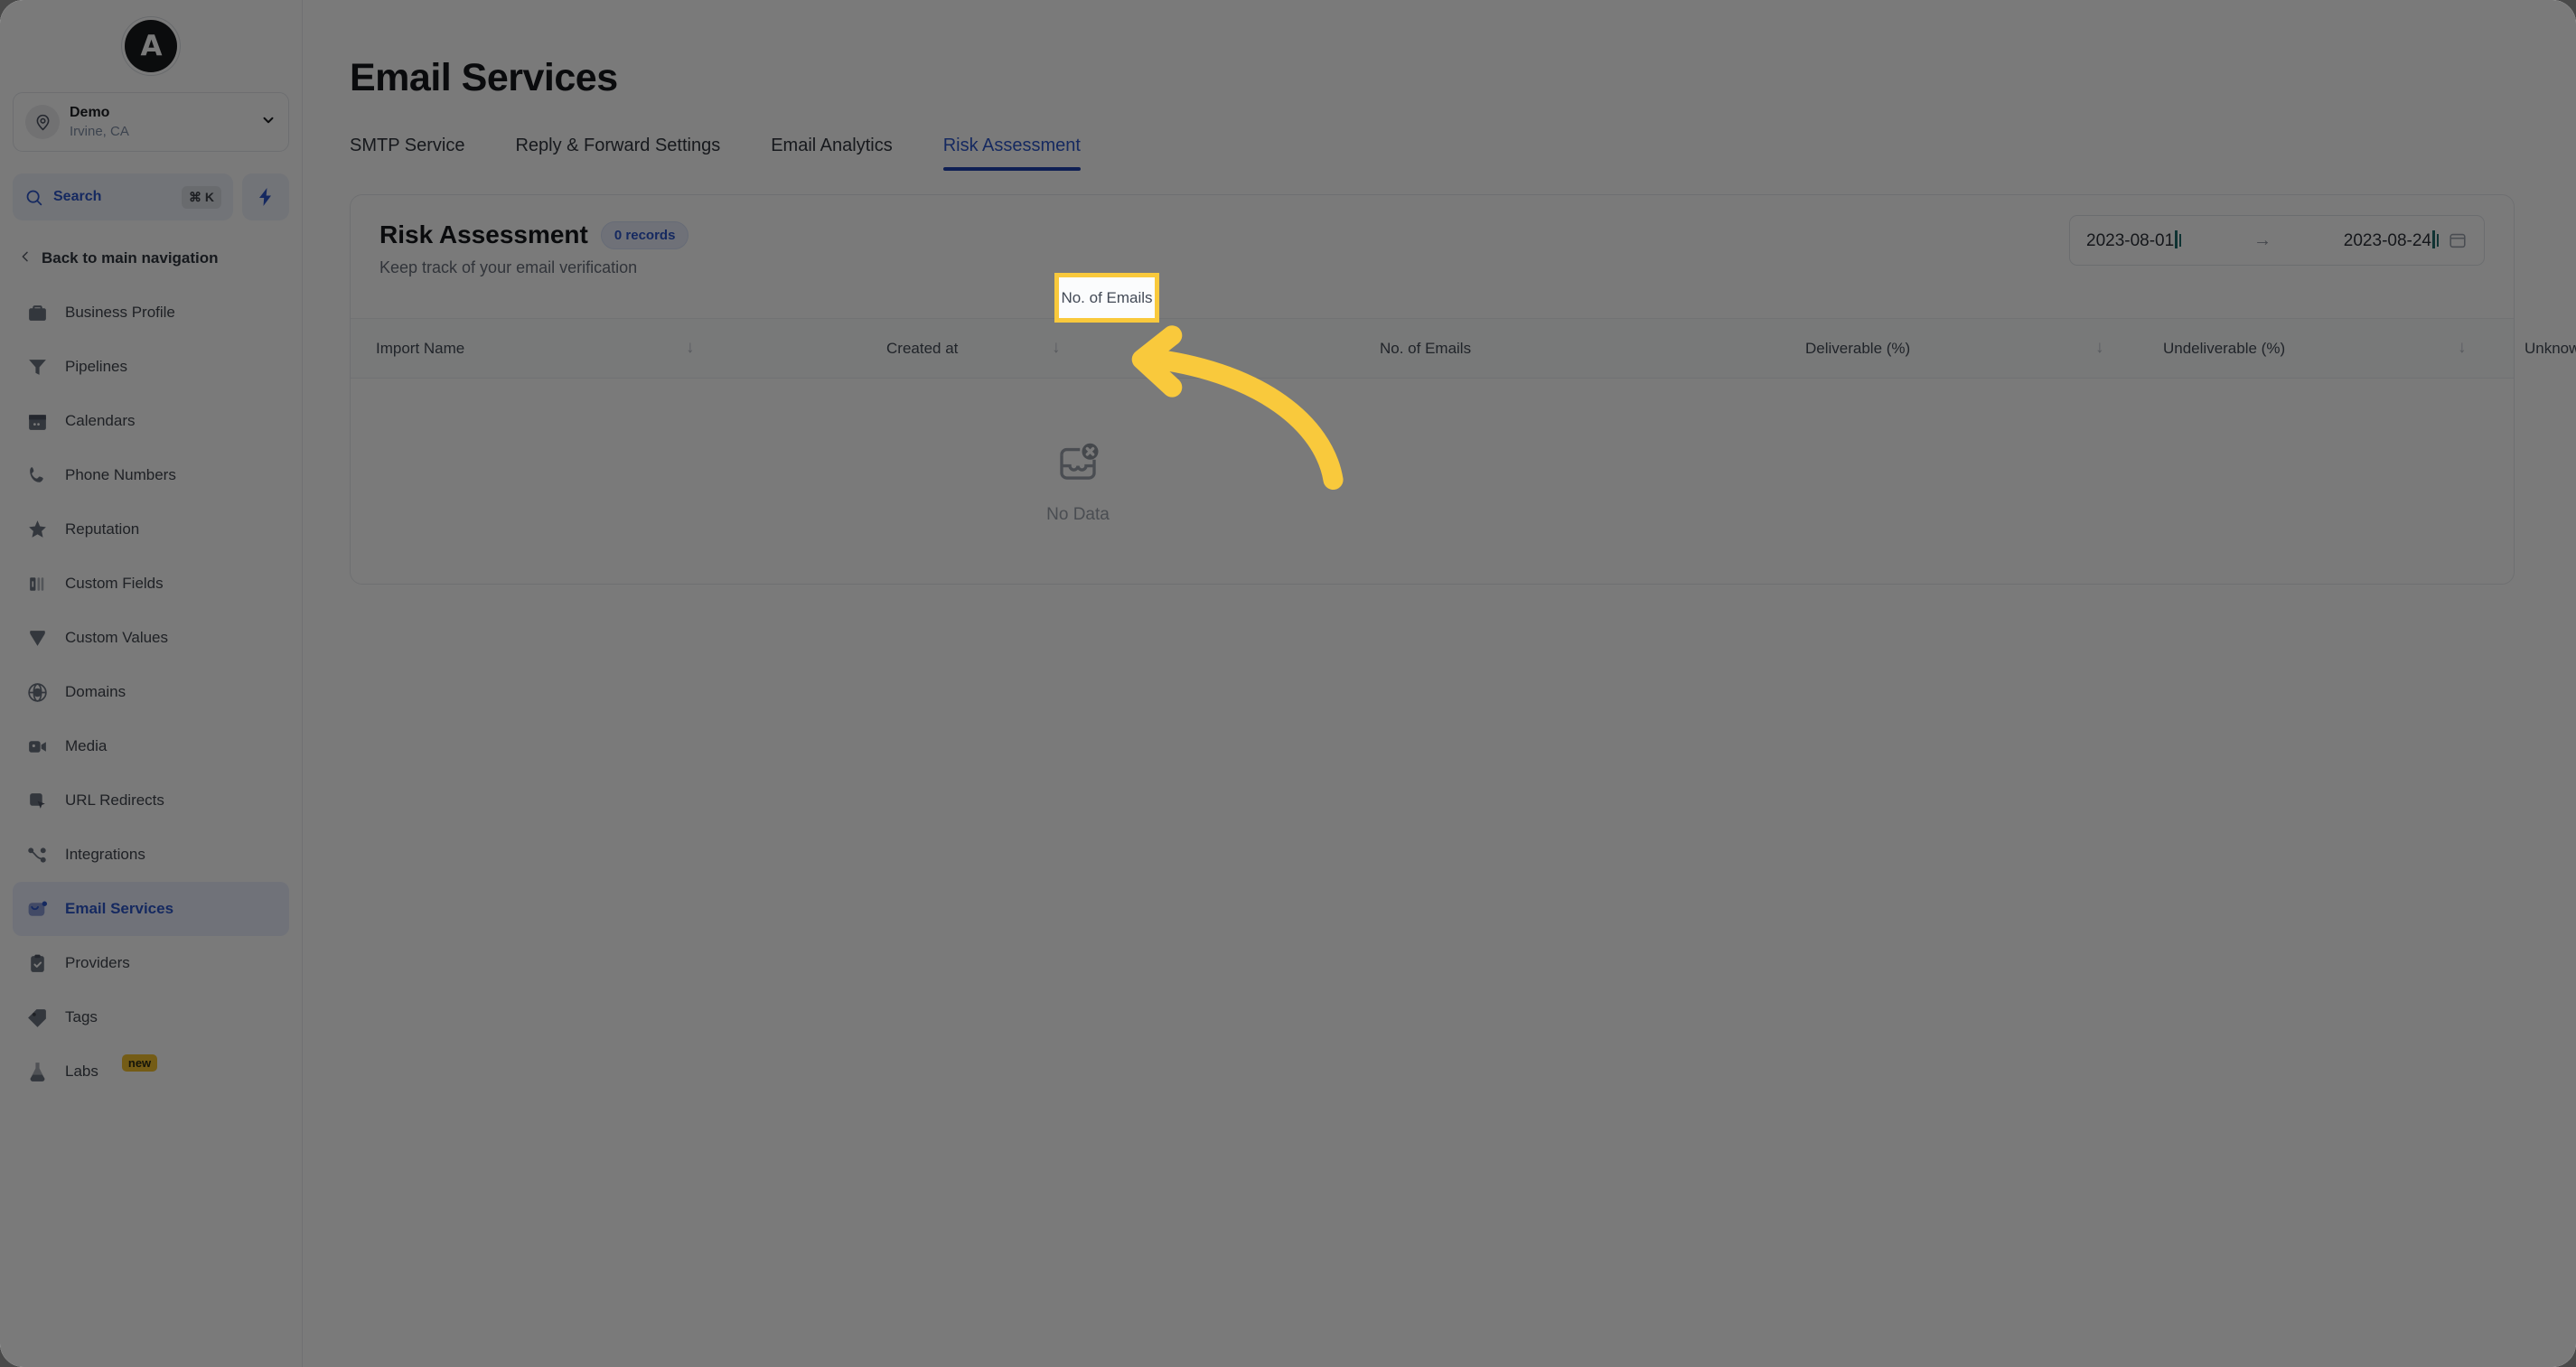  I want to click on highlight-label: No. of Emails, so click(1107, 297).